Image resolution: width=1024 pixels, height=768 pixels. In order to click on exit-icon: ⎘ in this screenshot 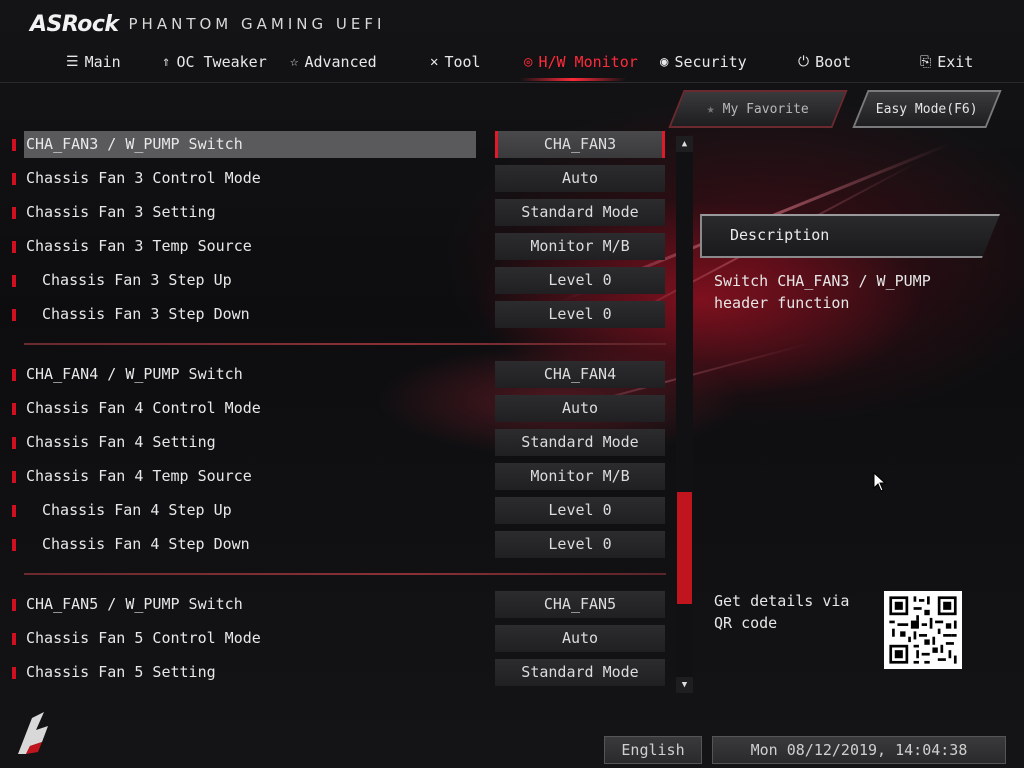, I will do `click(926, 62)`.